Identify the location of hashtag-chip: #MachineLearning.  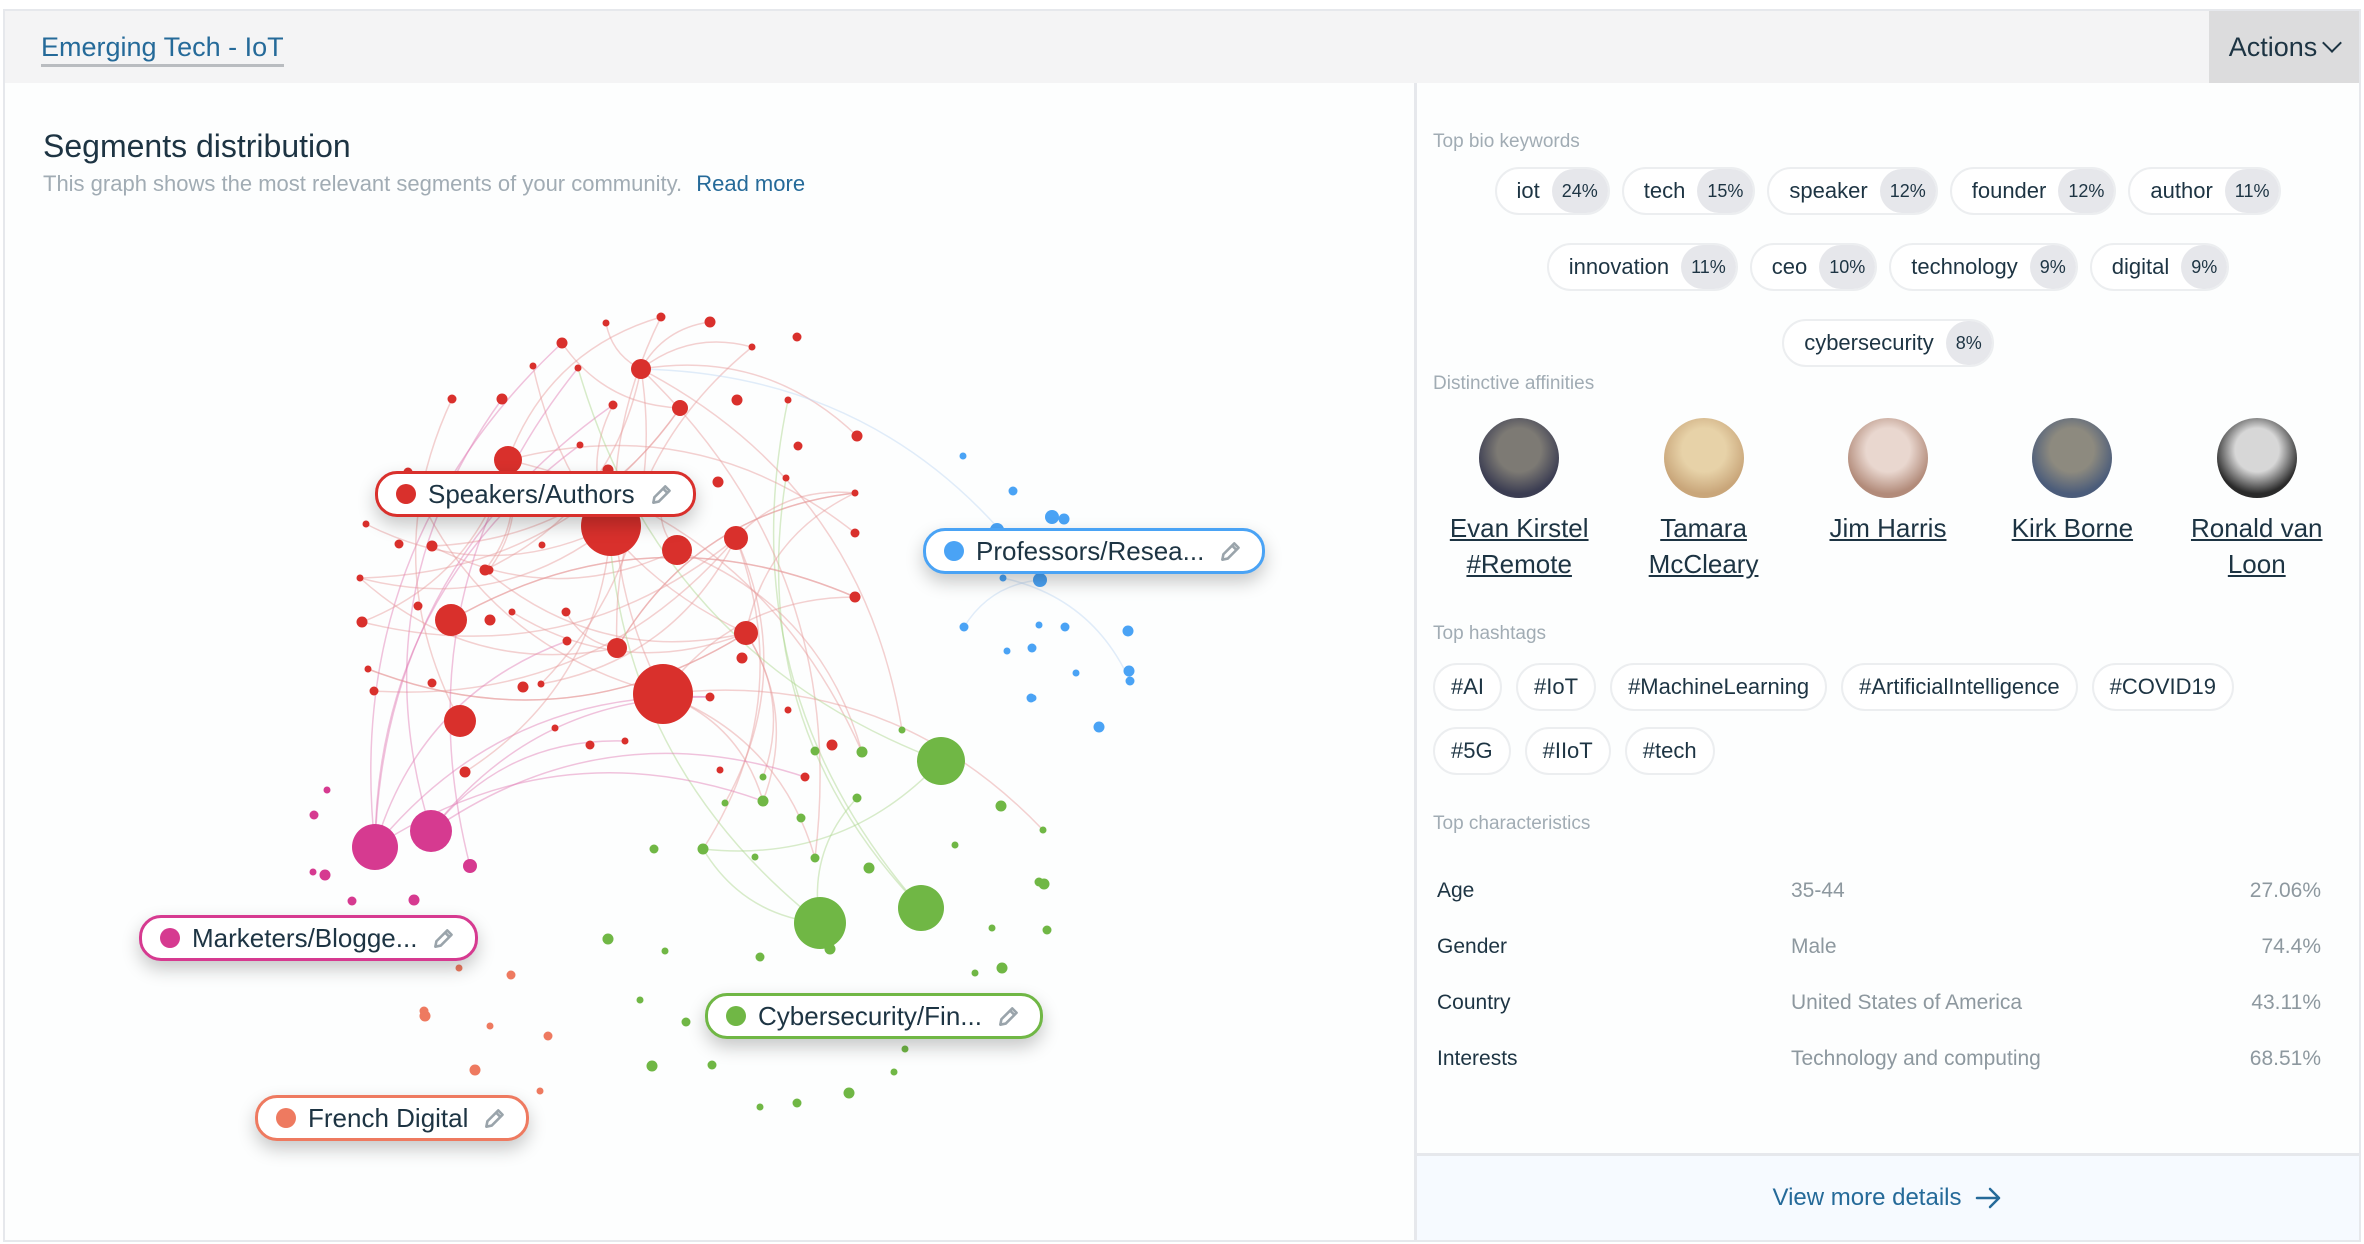
(1719, 687).